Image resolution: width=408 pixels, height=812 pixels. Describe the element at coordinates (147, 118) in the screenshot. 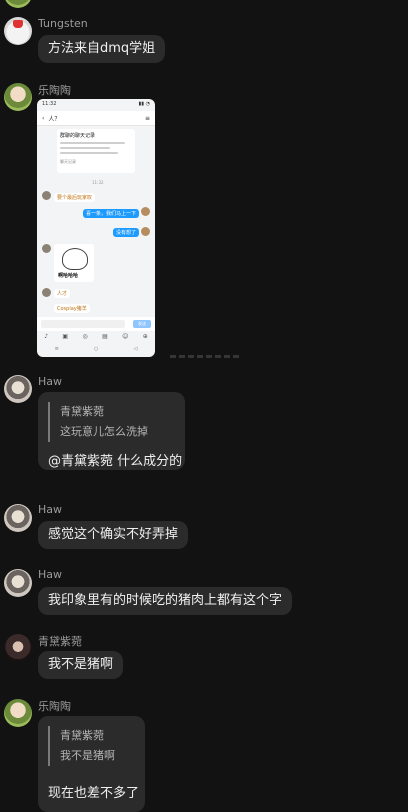

I see `menu-icon: ≡` at that location.